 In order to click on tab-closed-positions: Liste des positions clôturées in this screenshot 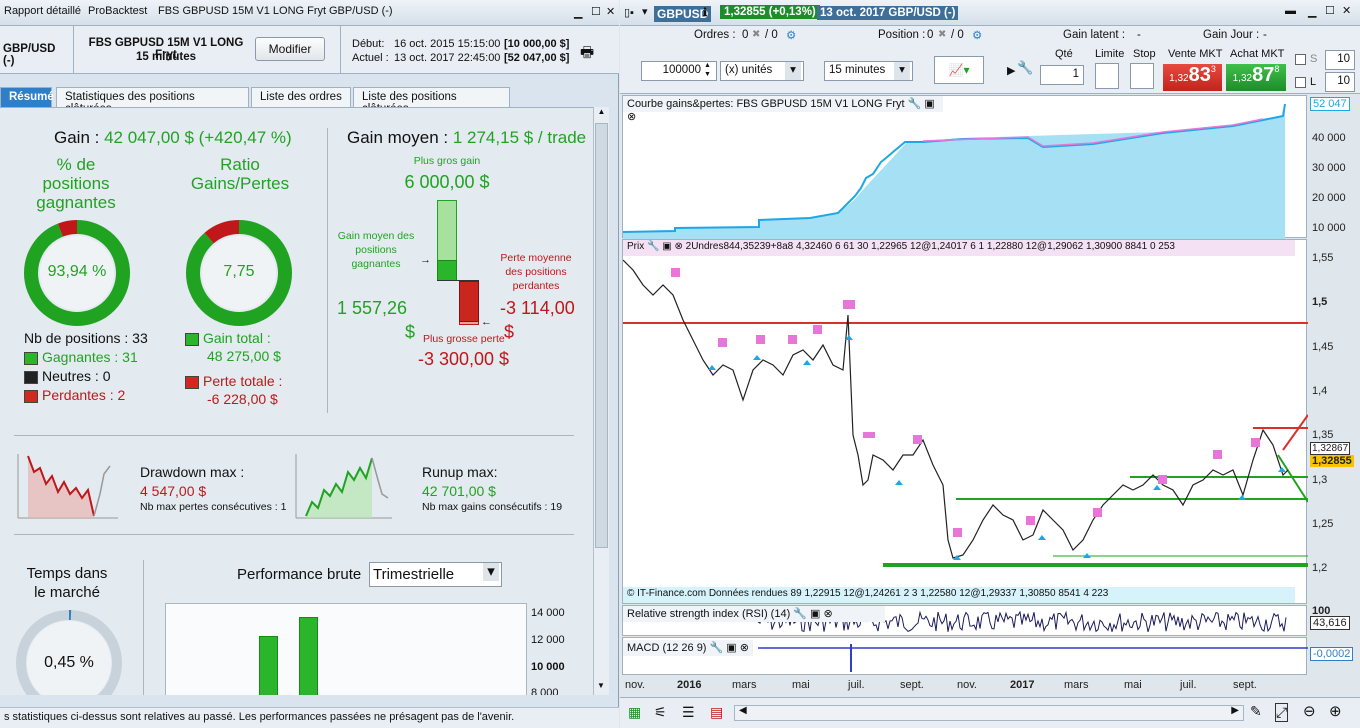, I will do `click(431, 101)`.